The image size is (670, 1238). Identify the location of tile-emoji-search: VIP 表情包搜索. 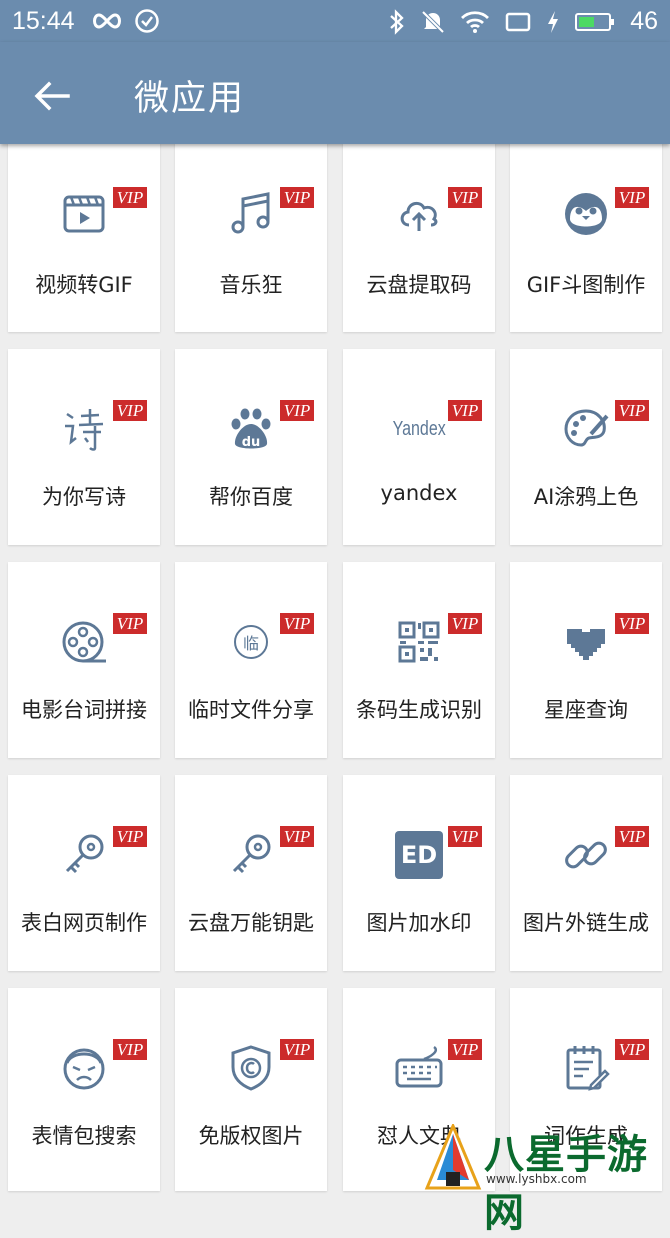
(84, 1089).